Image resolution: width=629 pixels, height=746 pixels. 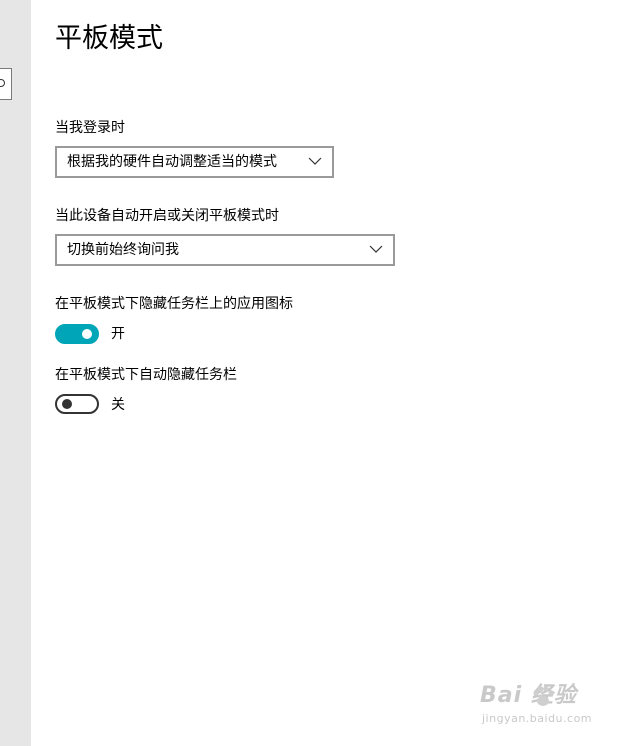 I want to click on hide-app-icons-toggle, so click(x=77, y=334).